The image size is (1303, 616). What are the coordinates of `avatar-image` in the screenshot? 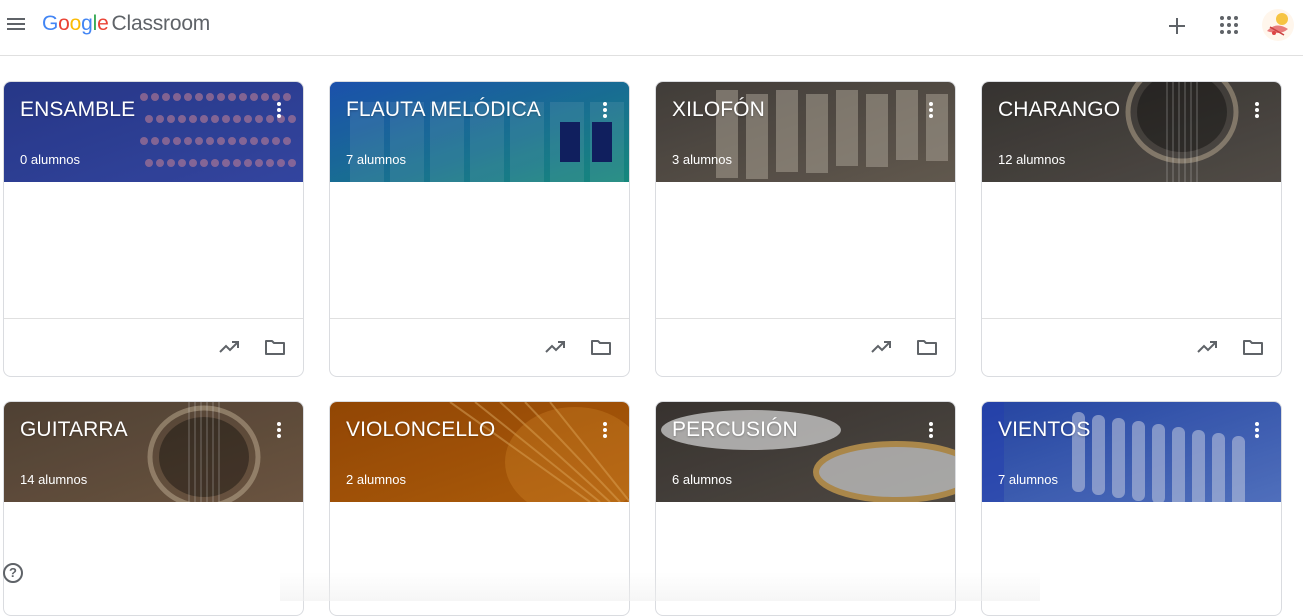 It's located at (1277, 24).